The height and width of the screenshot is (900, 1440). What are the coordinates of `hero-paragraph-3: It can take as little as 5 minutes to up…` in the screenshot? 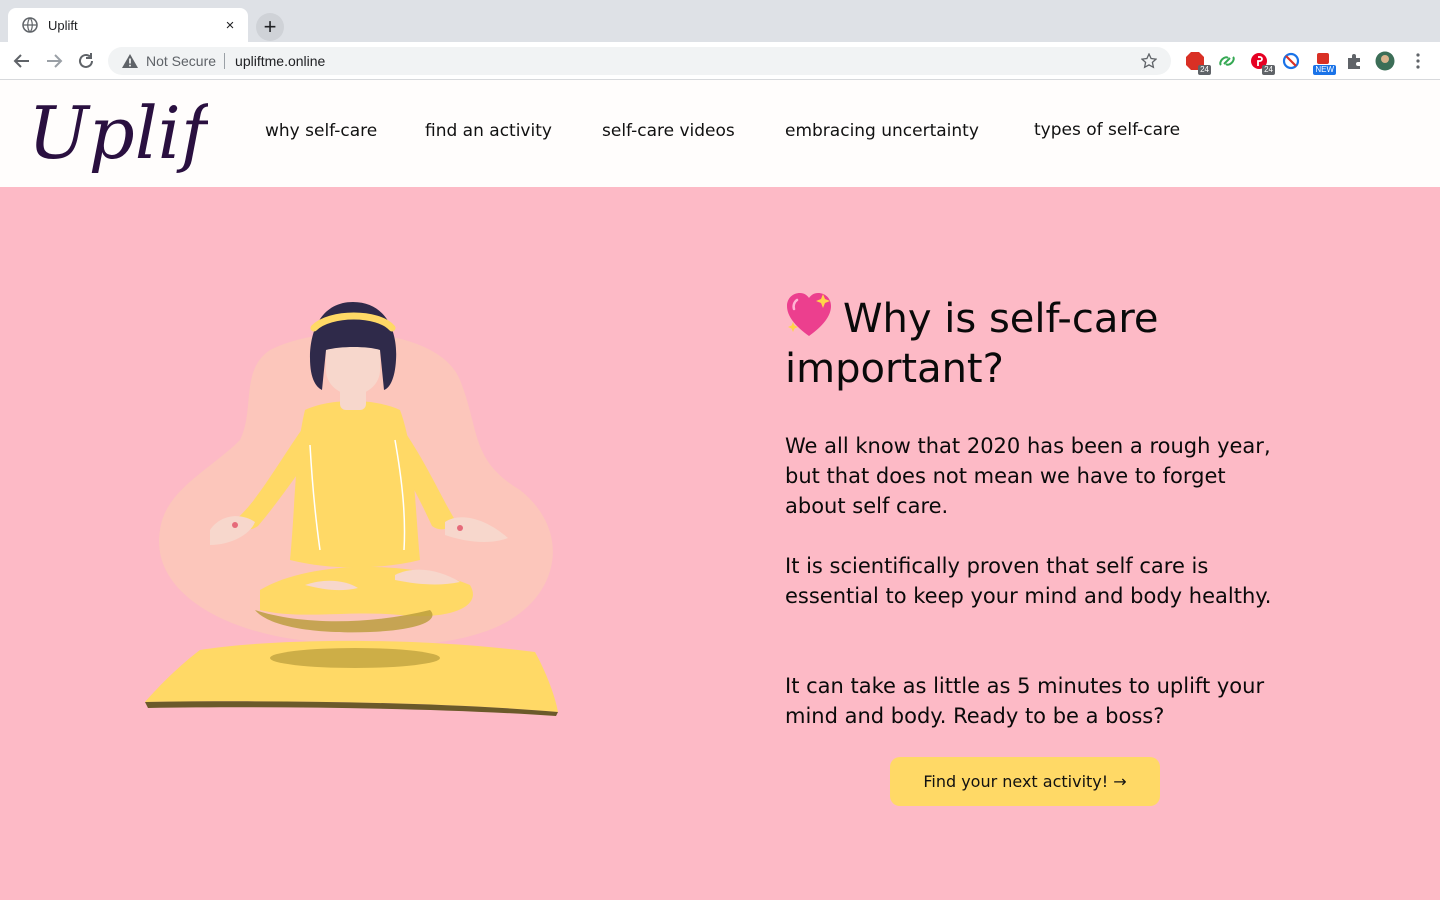 It's located at (1025, 701).